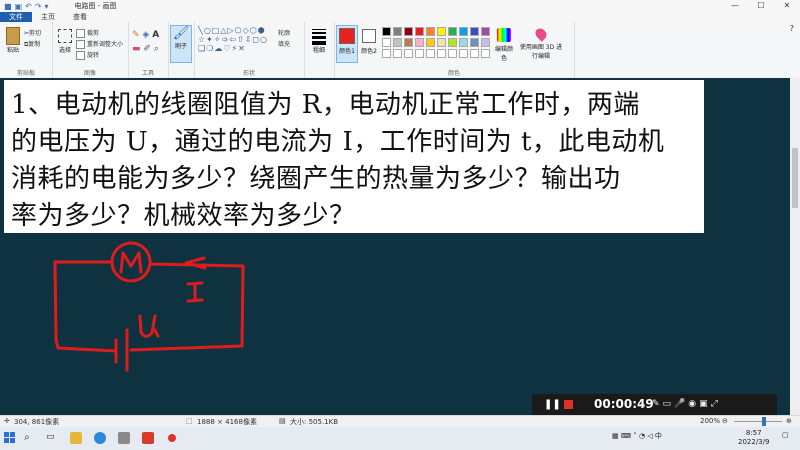 The image size is (800, 450). What do you see at coordinates (47, 6) in the screenshot?
I see `customize-dropdown-icon: ▾` at bounding box center [47, 6].